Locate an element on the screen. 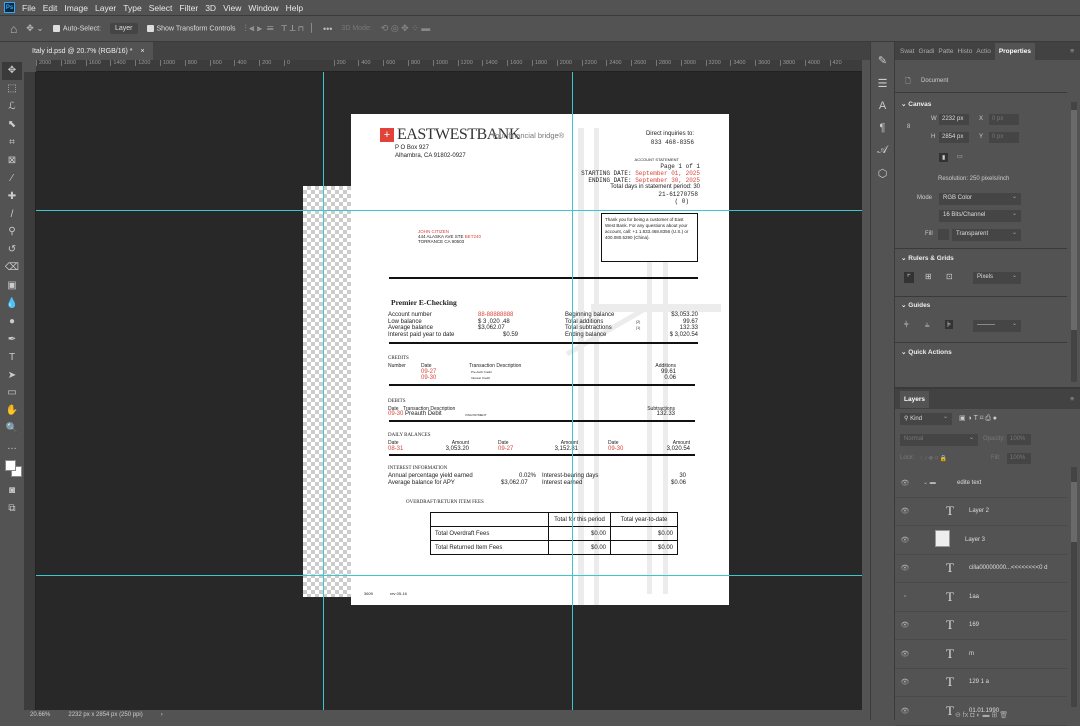  x-field: 0 px is located at coordinates (1004, 119).